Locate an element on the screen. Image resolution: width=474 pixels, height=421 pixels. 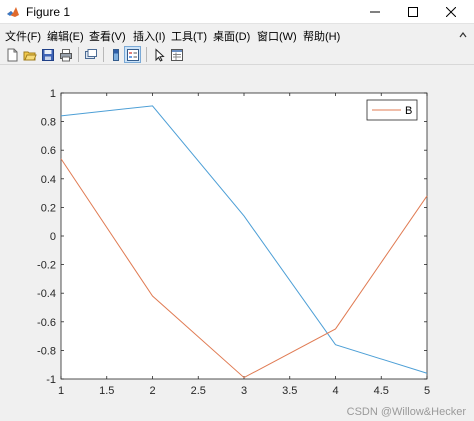
x-tick-label: 1 is located at coordinates (61, 391).